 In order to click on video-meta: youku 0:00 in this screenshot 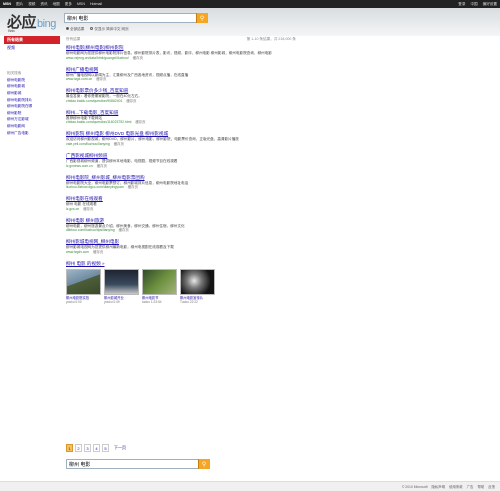, I will do `click(74, 301)`.